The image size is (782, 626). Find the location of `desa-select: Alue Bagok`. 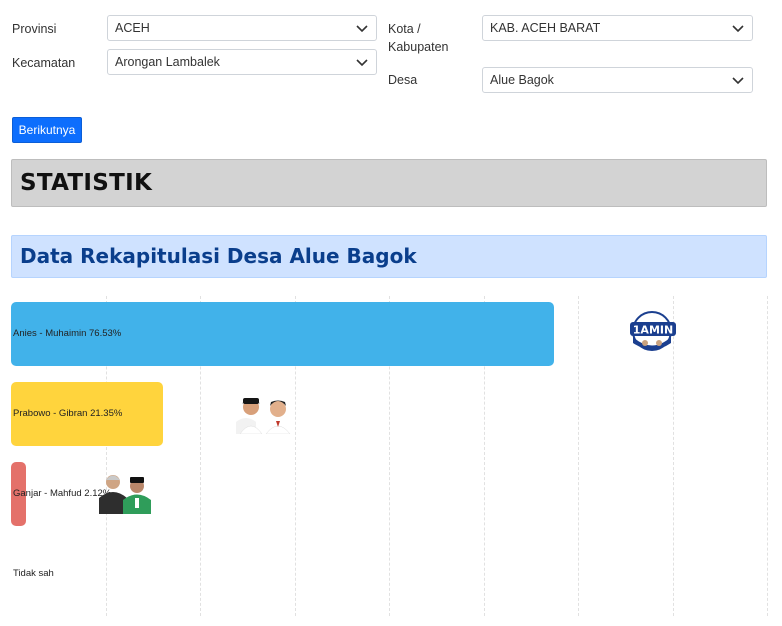

desa-select: Alue Bagok is located at coordinates (617, 80).